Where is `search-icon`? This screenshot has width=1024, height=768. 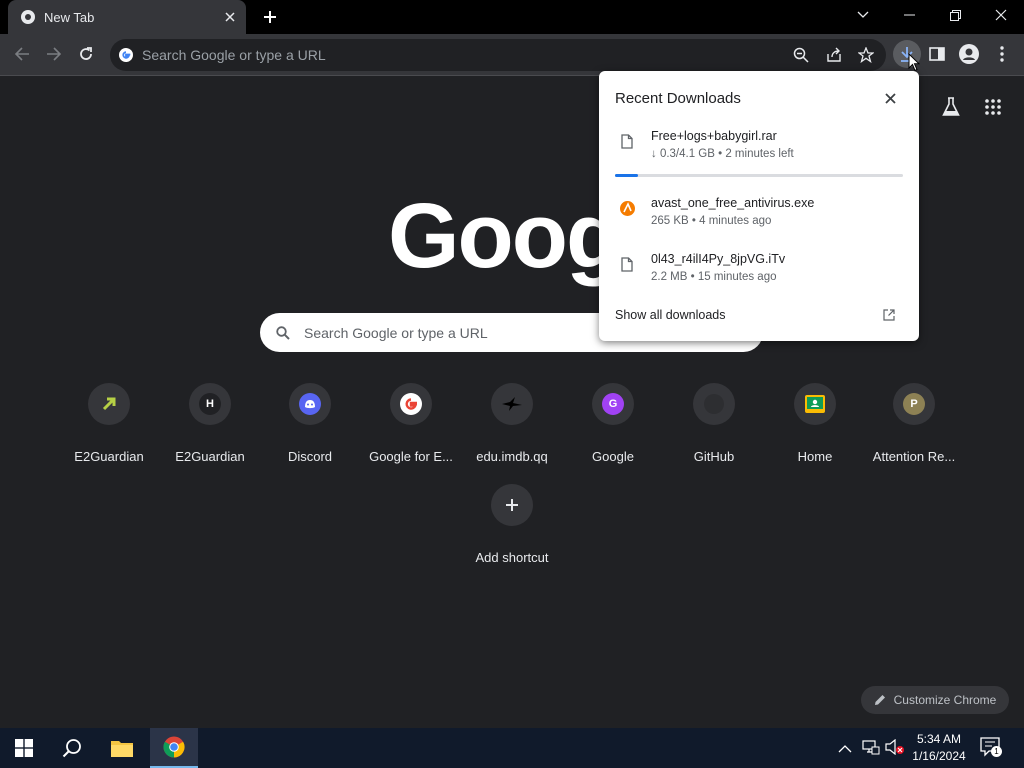 search-icon is located at coordinates (283, 332).